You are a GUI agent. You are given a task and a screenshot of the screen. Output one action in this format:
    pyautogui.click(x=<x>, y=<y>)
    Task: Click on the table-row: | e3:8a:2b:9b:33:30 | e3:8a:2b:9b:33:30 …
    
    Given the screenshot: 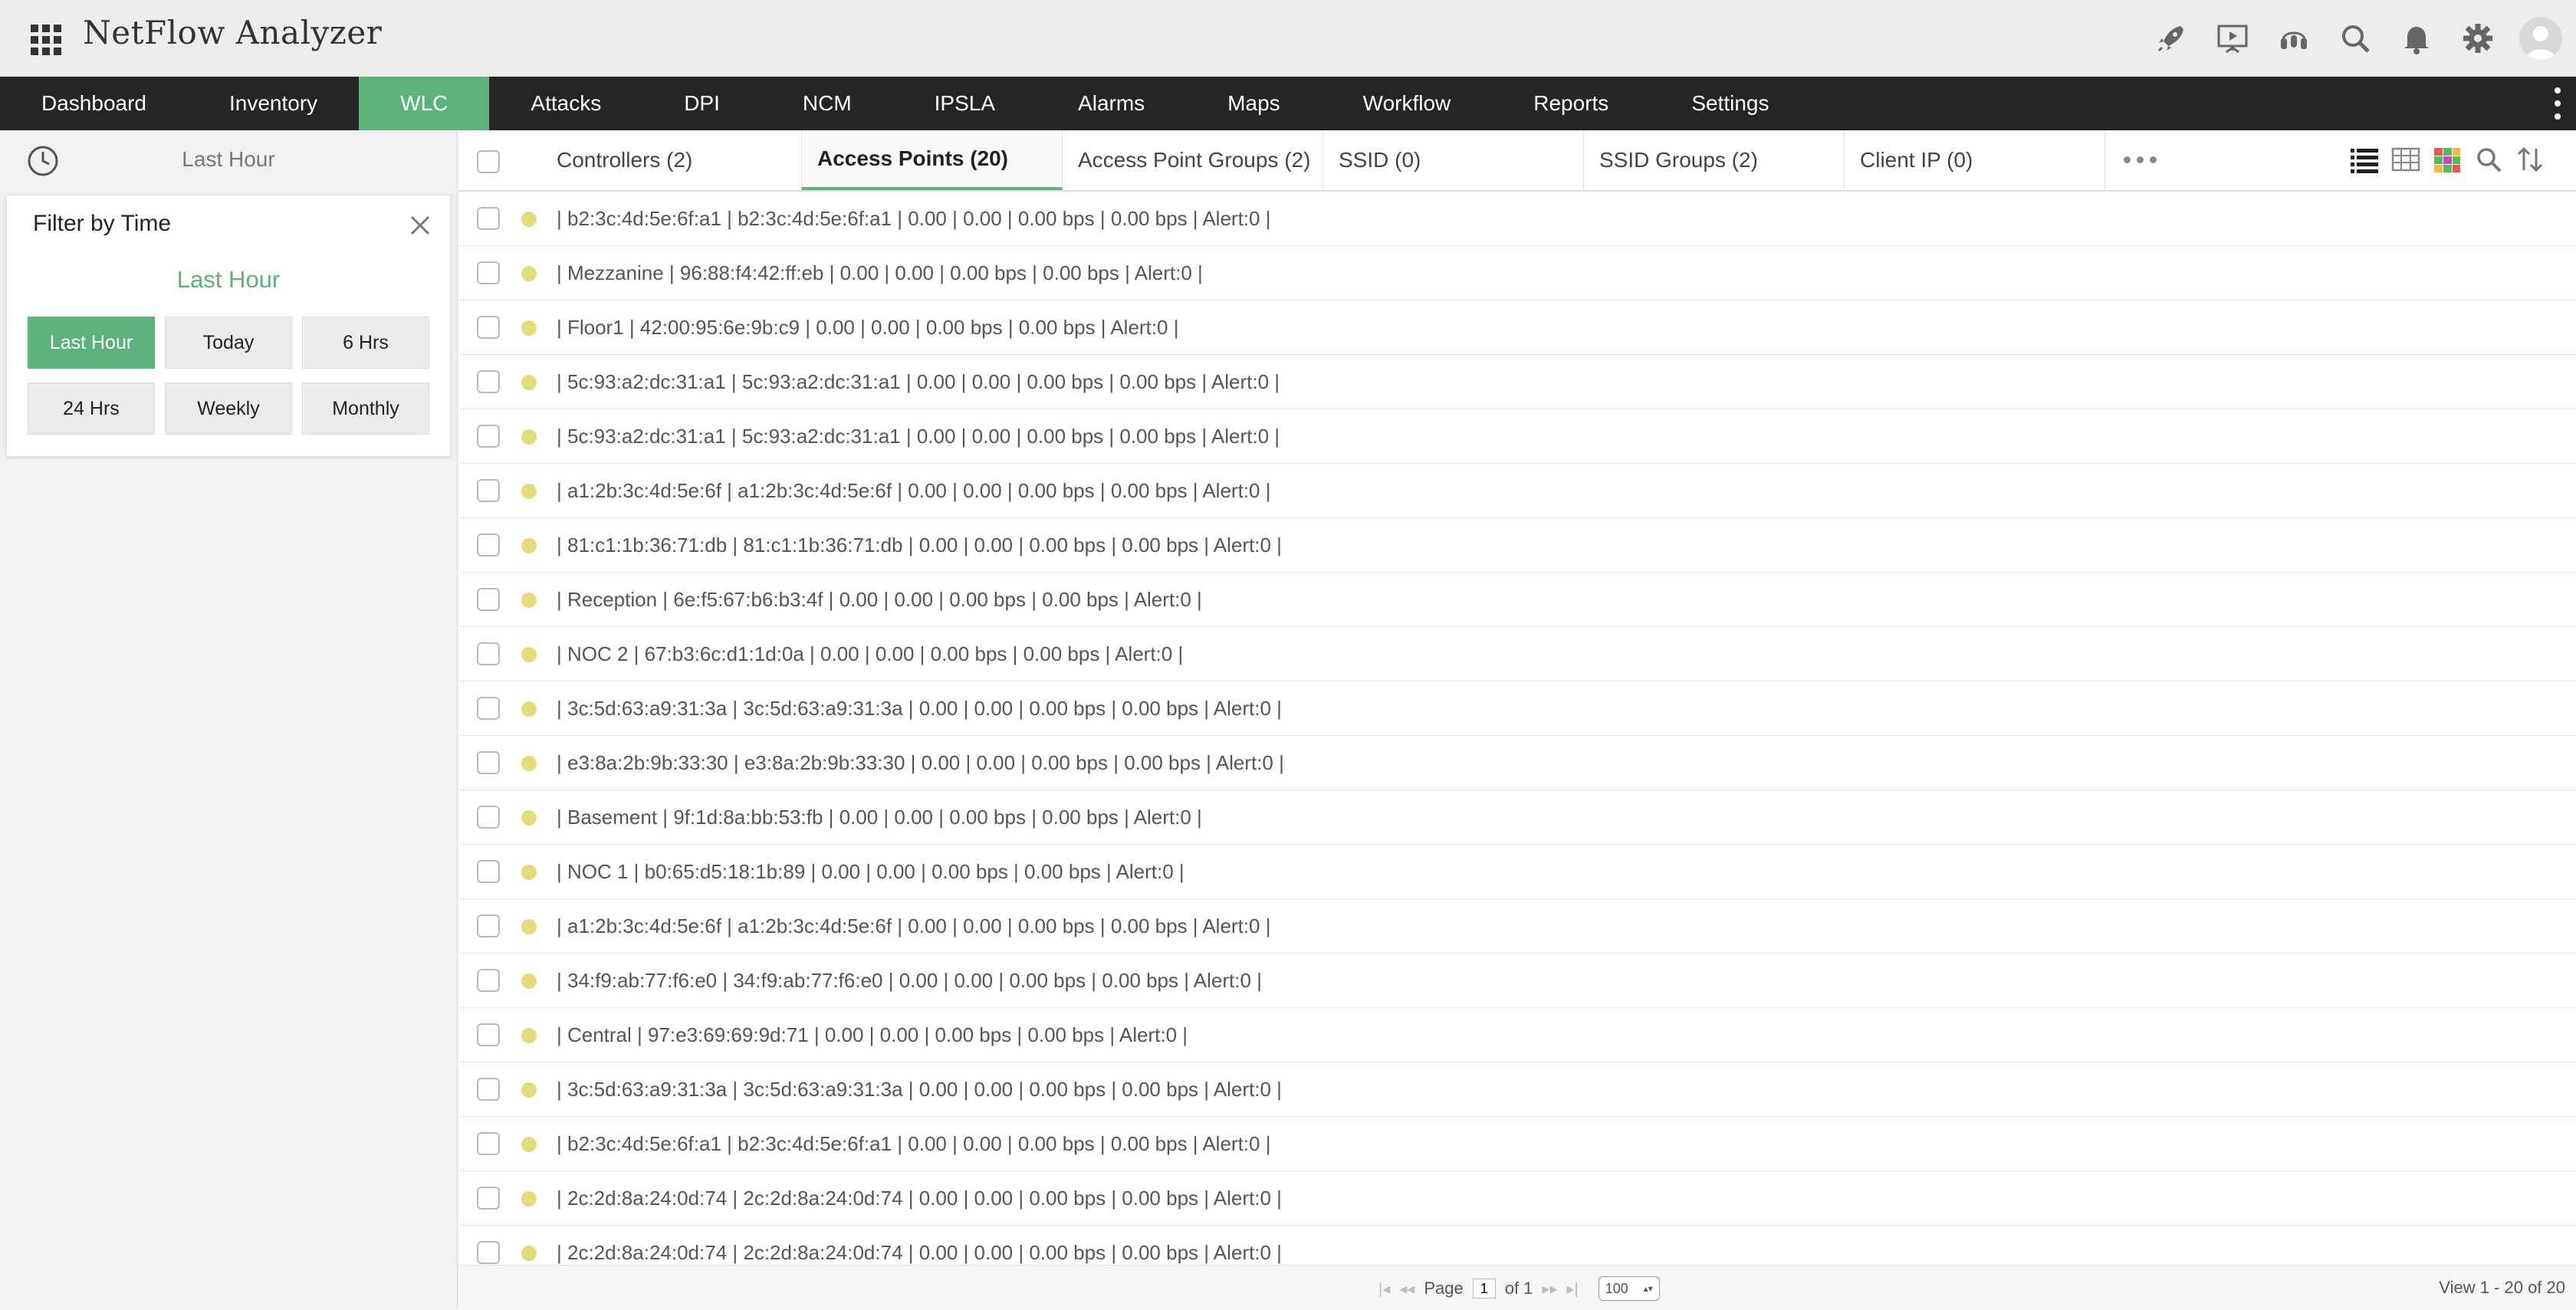 What is the action you would take?
    pyautogui.click(x=1517, y=763)
    